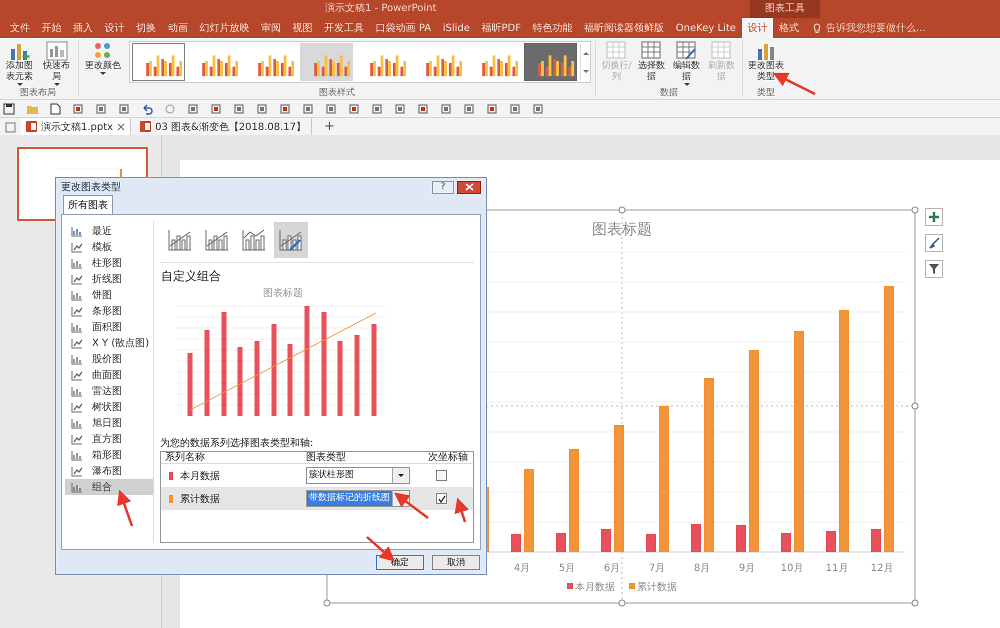  I want to click on group-label: 数据, so click(669, 93).